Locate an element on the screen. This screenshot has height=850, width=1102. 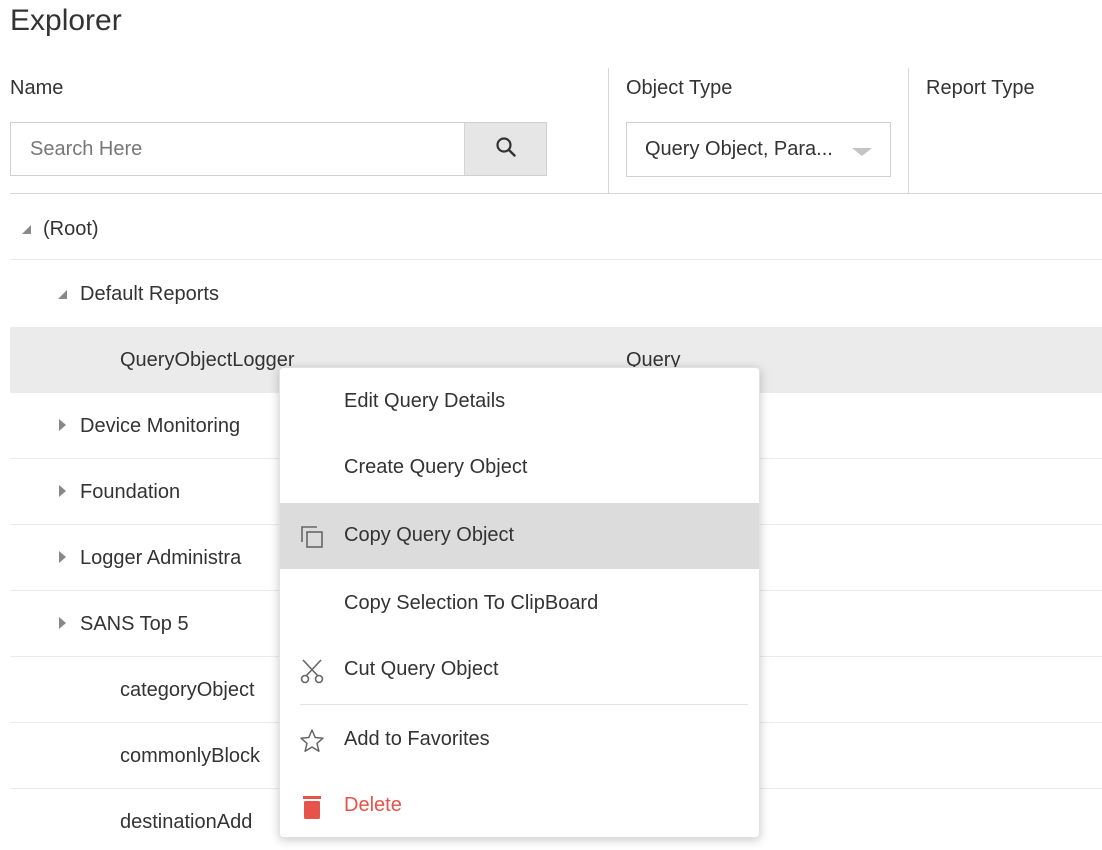
tree-row-label: QueryObjectLogger is located at coordinates (207, 360).